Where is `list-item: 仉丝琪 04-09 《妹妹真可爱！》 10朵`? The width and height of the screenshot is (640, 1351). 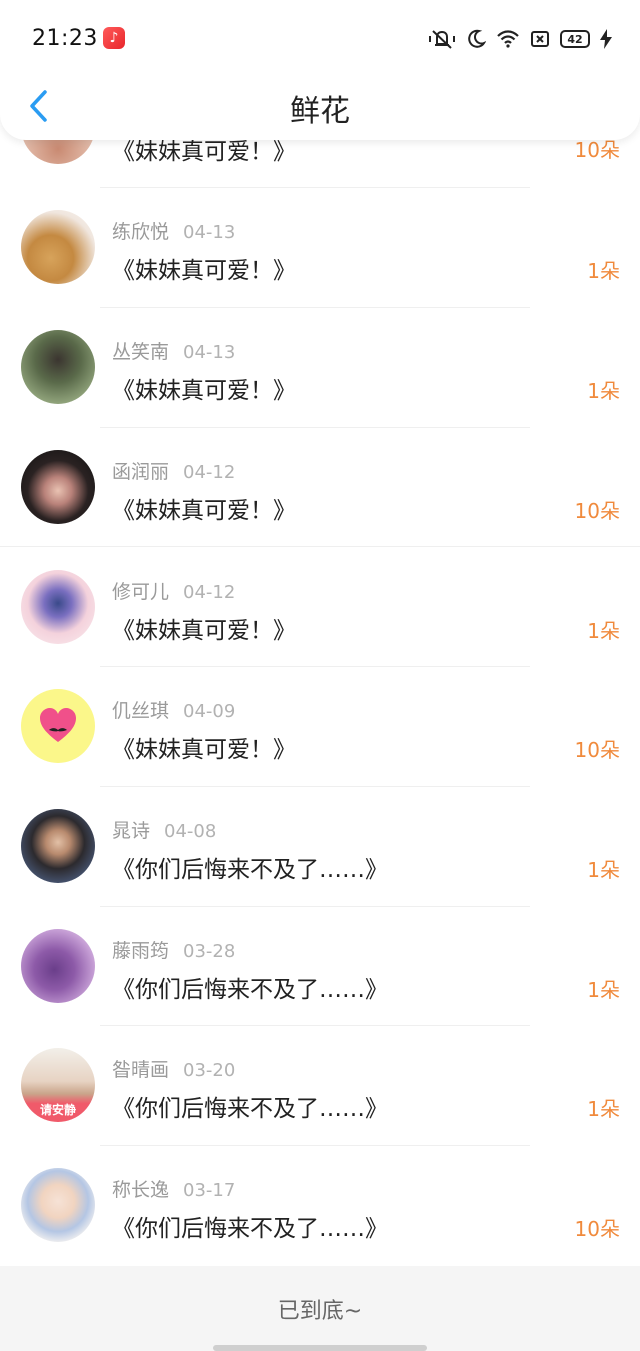 list-item: 仉丝琪 04-09 《妹妹真可爱！》 10朵 is located at coordinates (320, 727).